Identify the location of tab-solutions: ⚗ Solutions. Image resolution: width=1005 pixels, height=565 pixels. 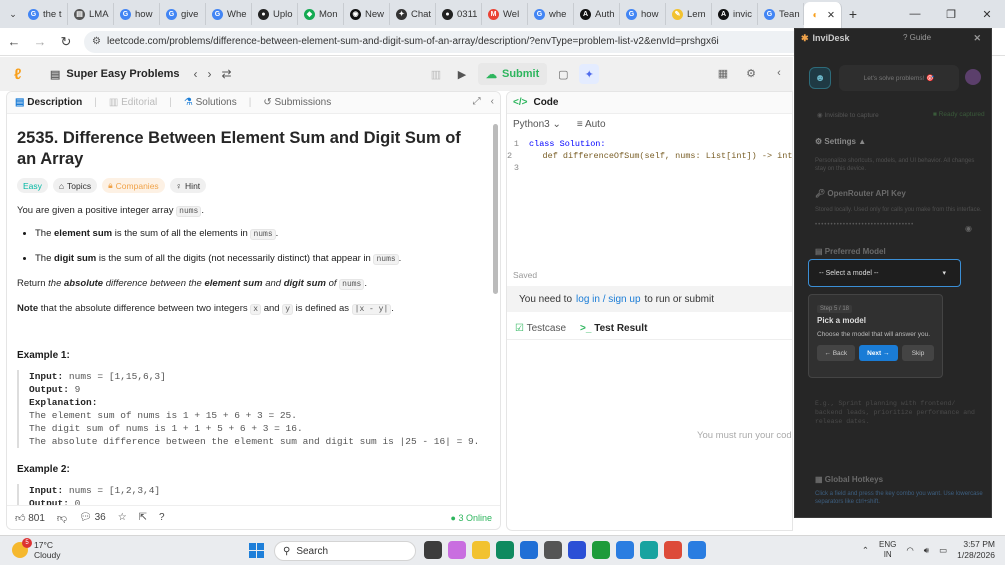
(210, 102).